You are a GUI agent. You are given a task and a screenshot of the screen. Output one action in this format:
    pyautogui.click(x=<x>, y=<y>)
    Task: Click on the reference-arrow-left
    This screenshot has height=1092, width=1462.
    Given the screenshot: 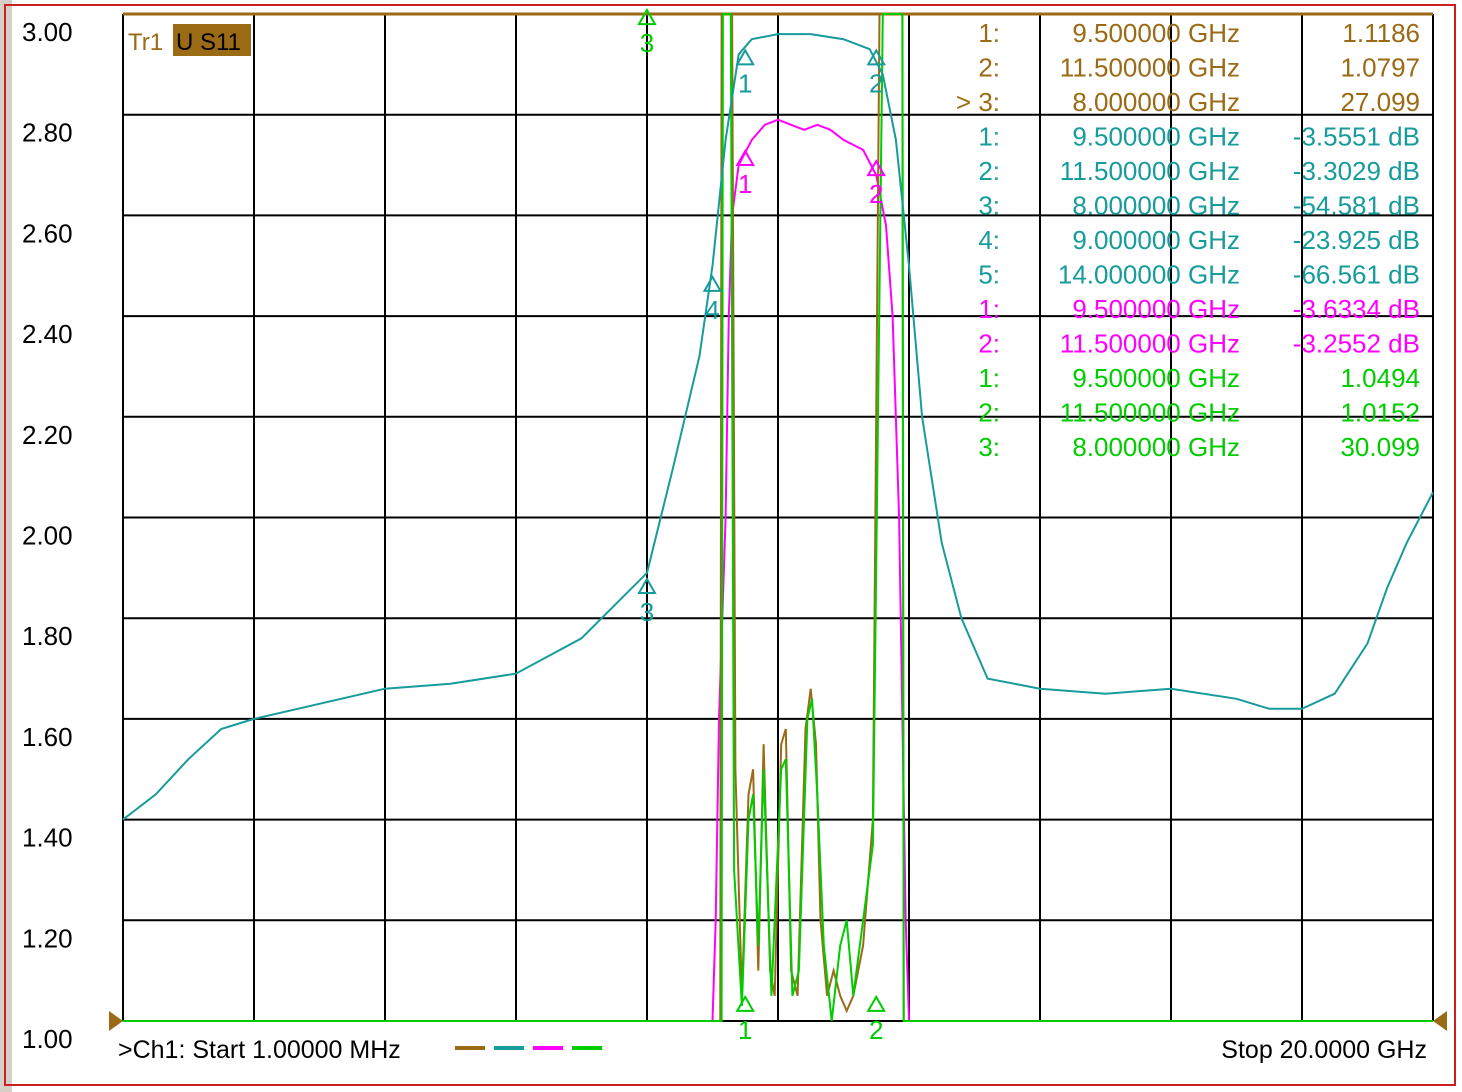 What is the action you would take?
    pyautogui.click(x=116, y=1021)
    